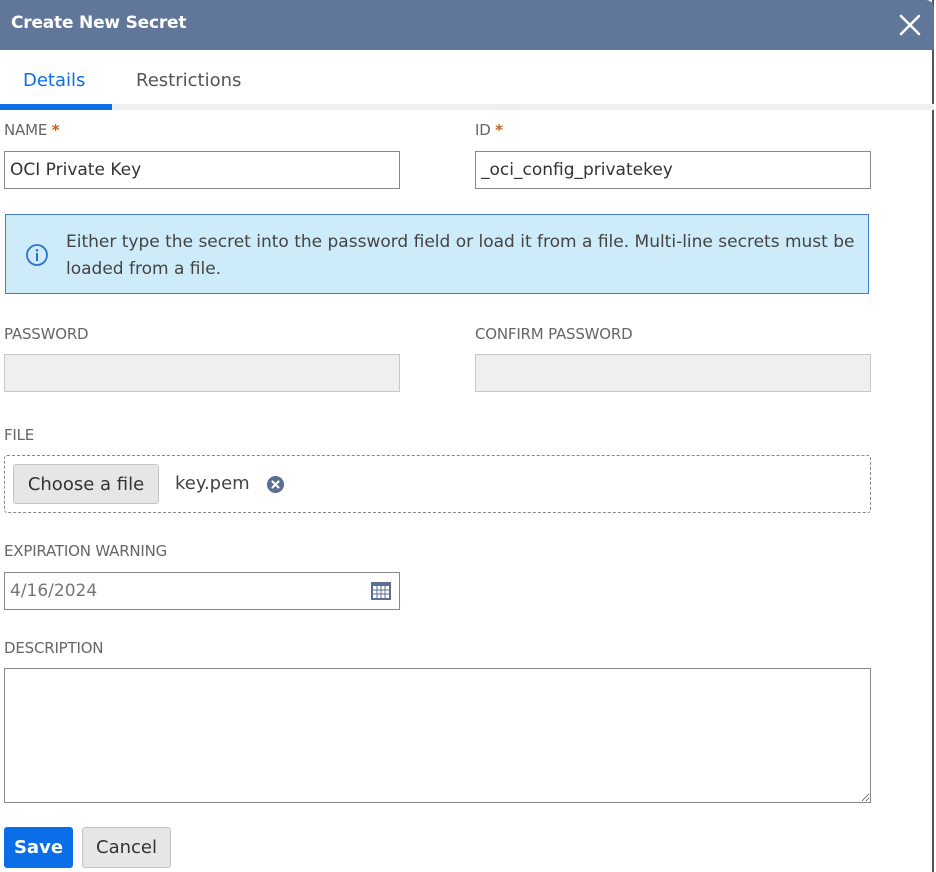  Describe the element at coordinates (202, 170) in the screenshot. I see `name-input` at that location.